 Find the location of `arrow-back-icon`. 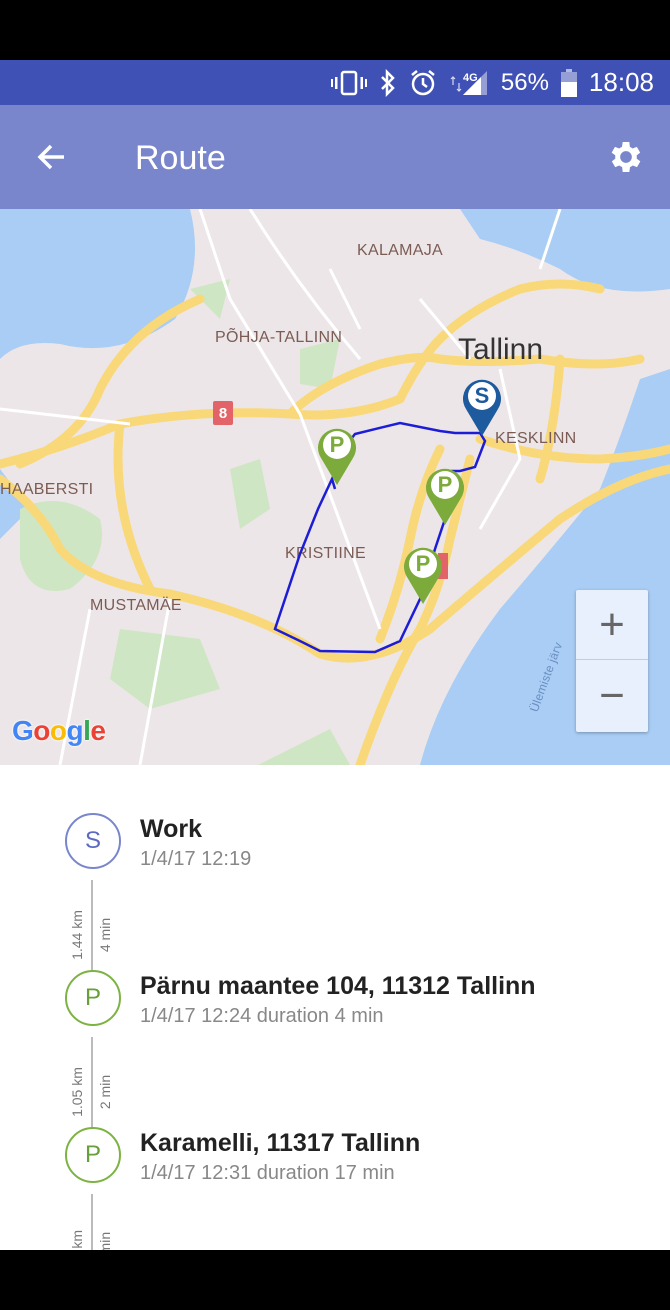

arrow-back-icon is located at coordinates (50, 157).